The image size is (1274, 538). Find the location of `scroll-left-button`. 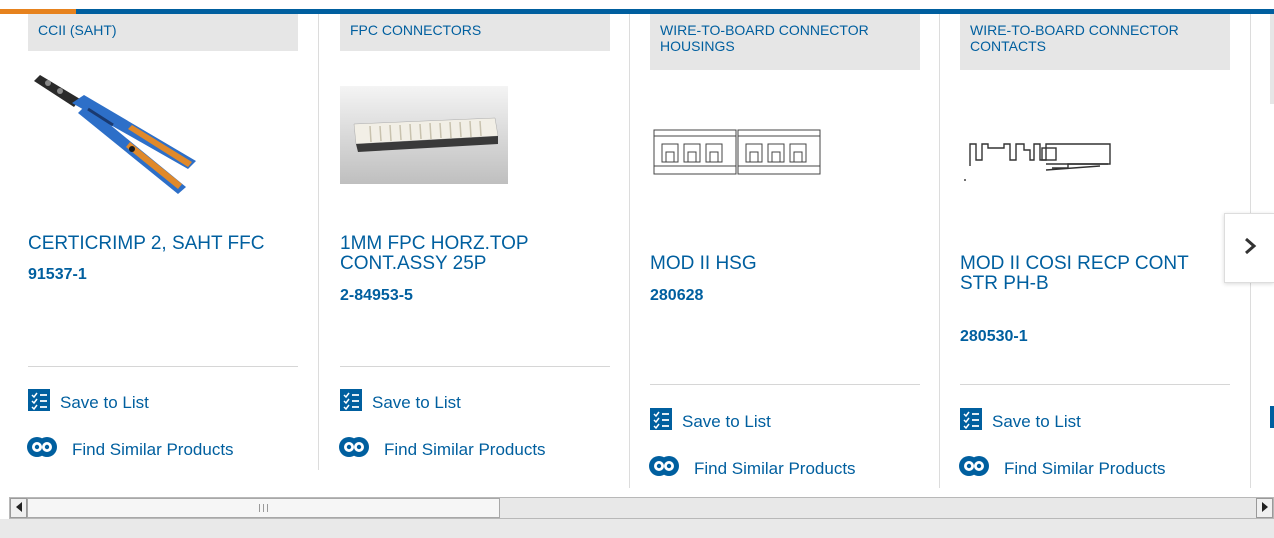

scroll-left-button is located at coordinates (18, 508).